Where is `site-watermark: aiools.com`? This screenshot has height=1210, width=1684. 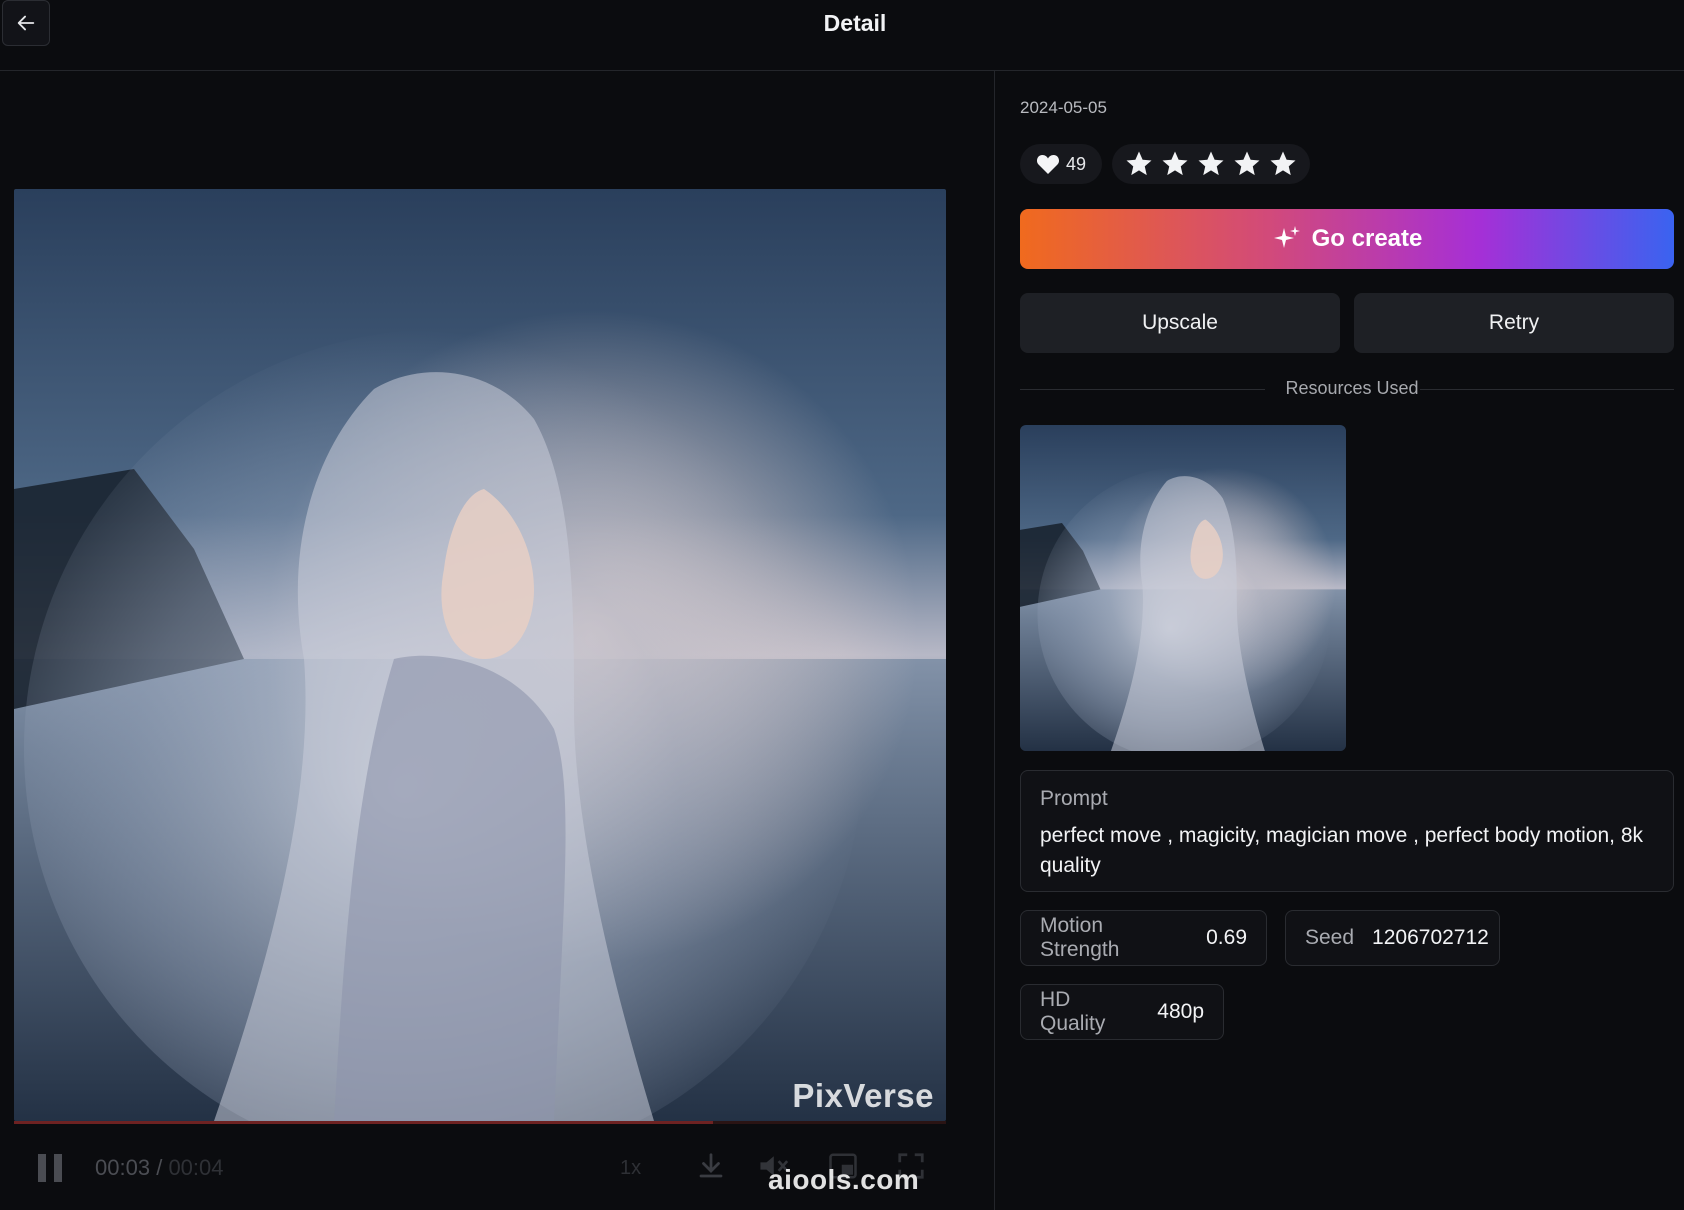 site-watermark: aiools.com is located at coordinates (844, 1179).